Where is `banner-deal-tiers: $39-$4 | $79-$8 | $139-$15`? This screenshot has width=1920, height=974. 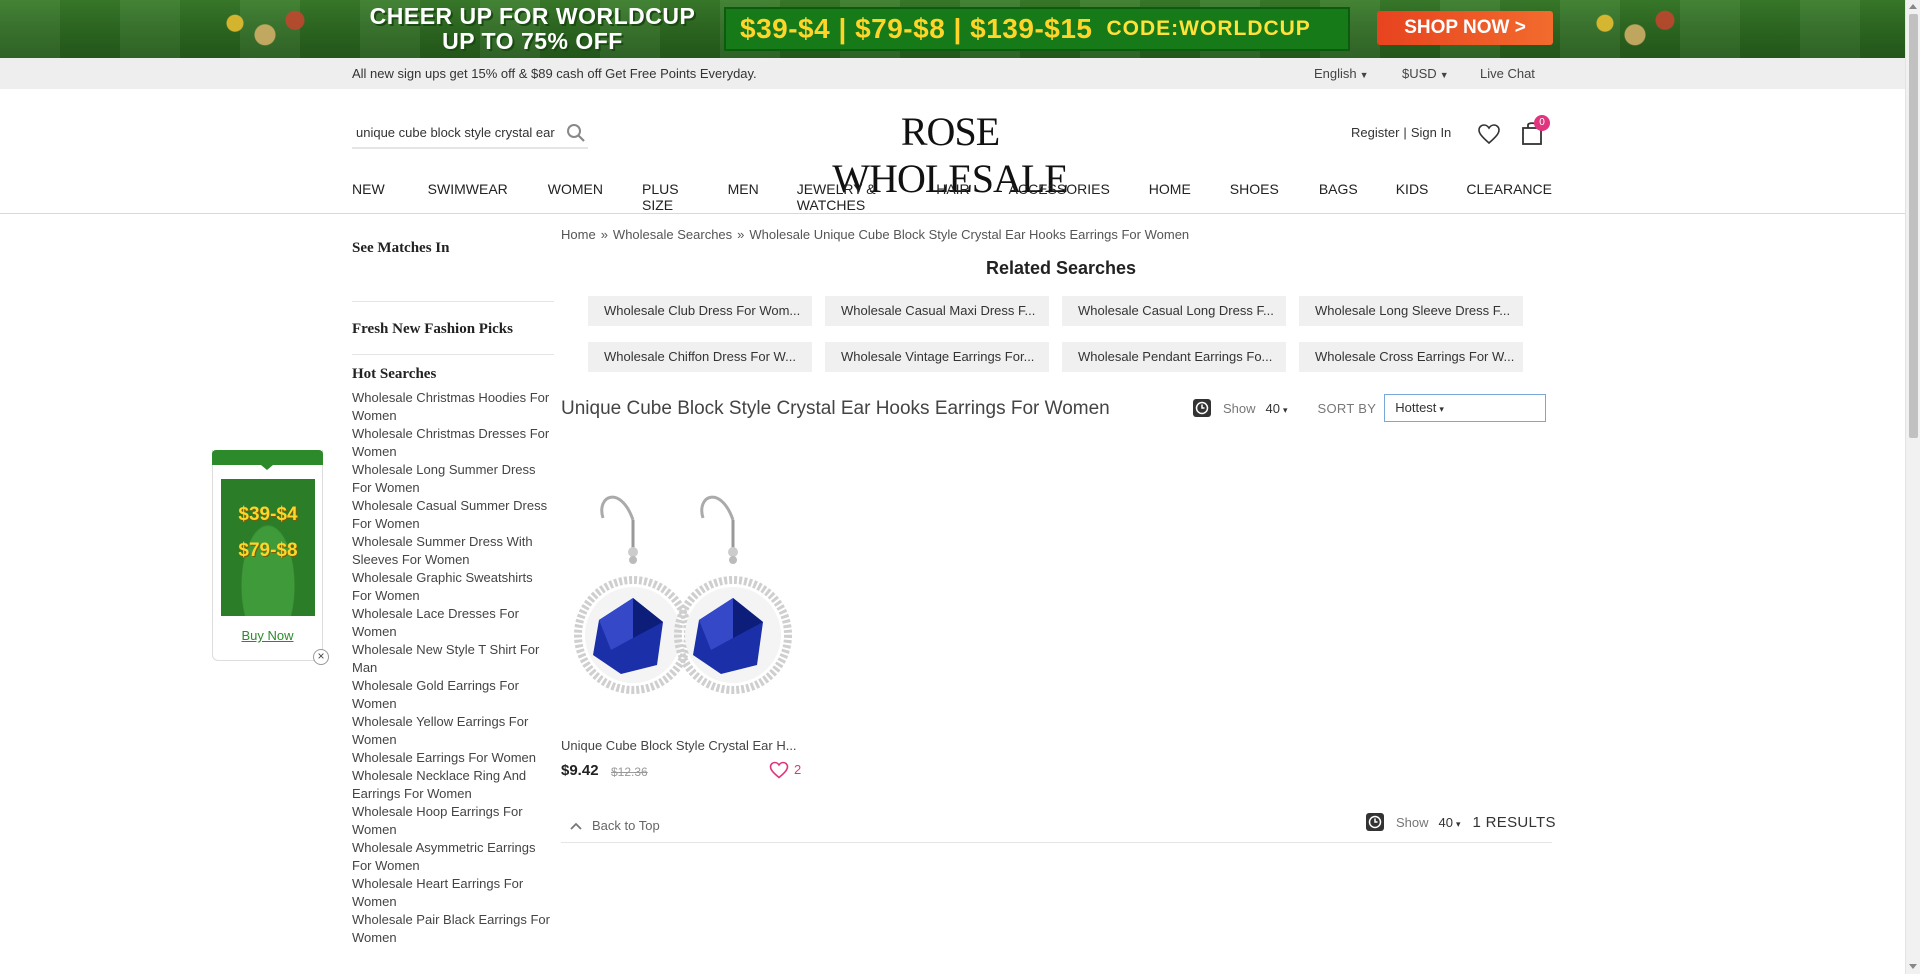
banner-deal-tiers: $39-$4 | $79-$8 | $139-$15 is located at coordinates (916, 28).